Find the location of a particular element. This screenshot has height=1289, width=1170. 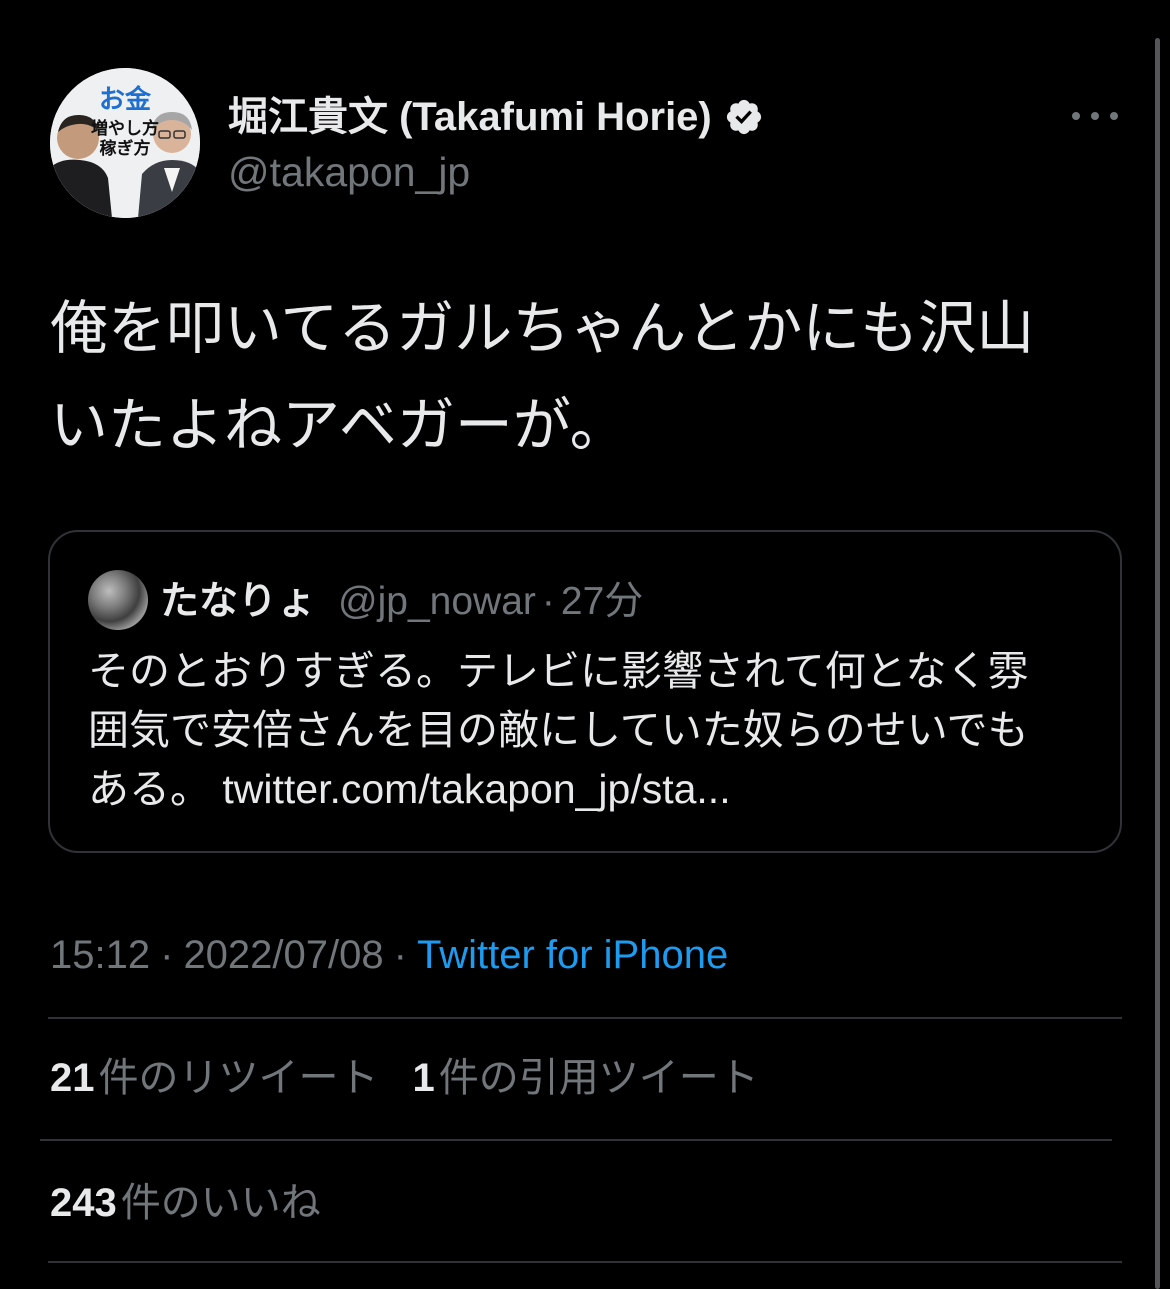

retweets-stat: 21 件のリツイート is located at coordinates (214, 1078).